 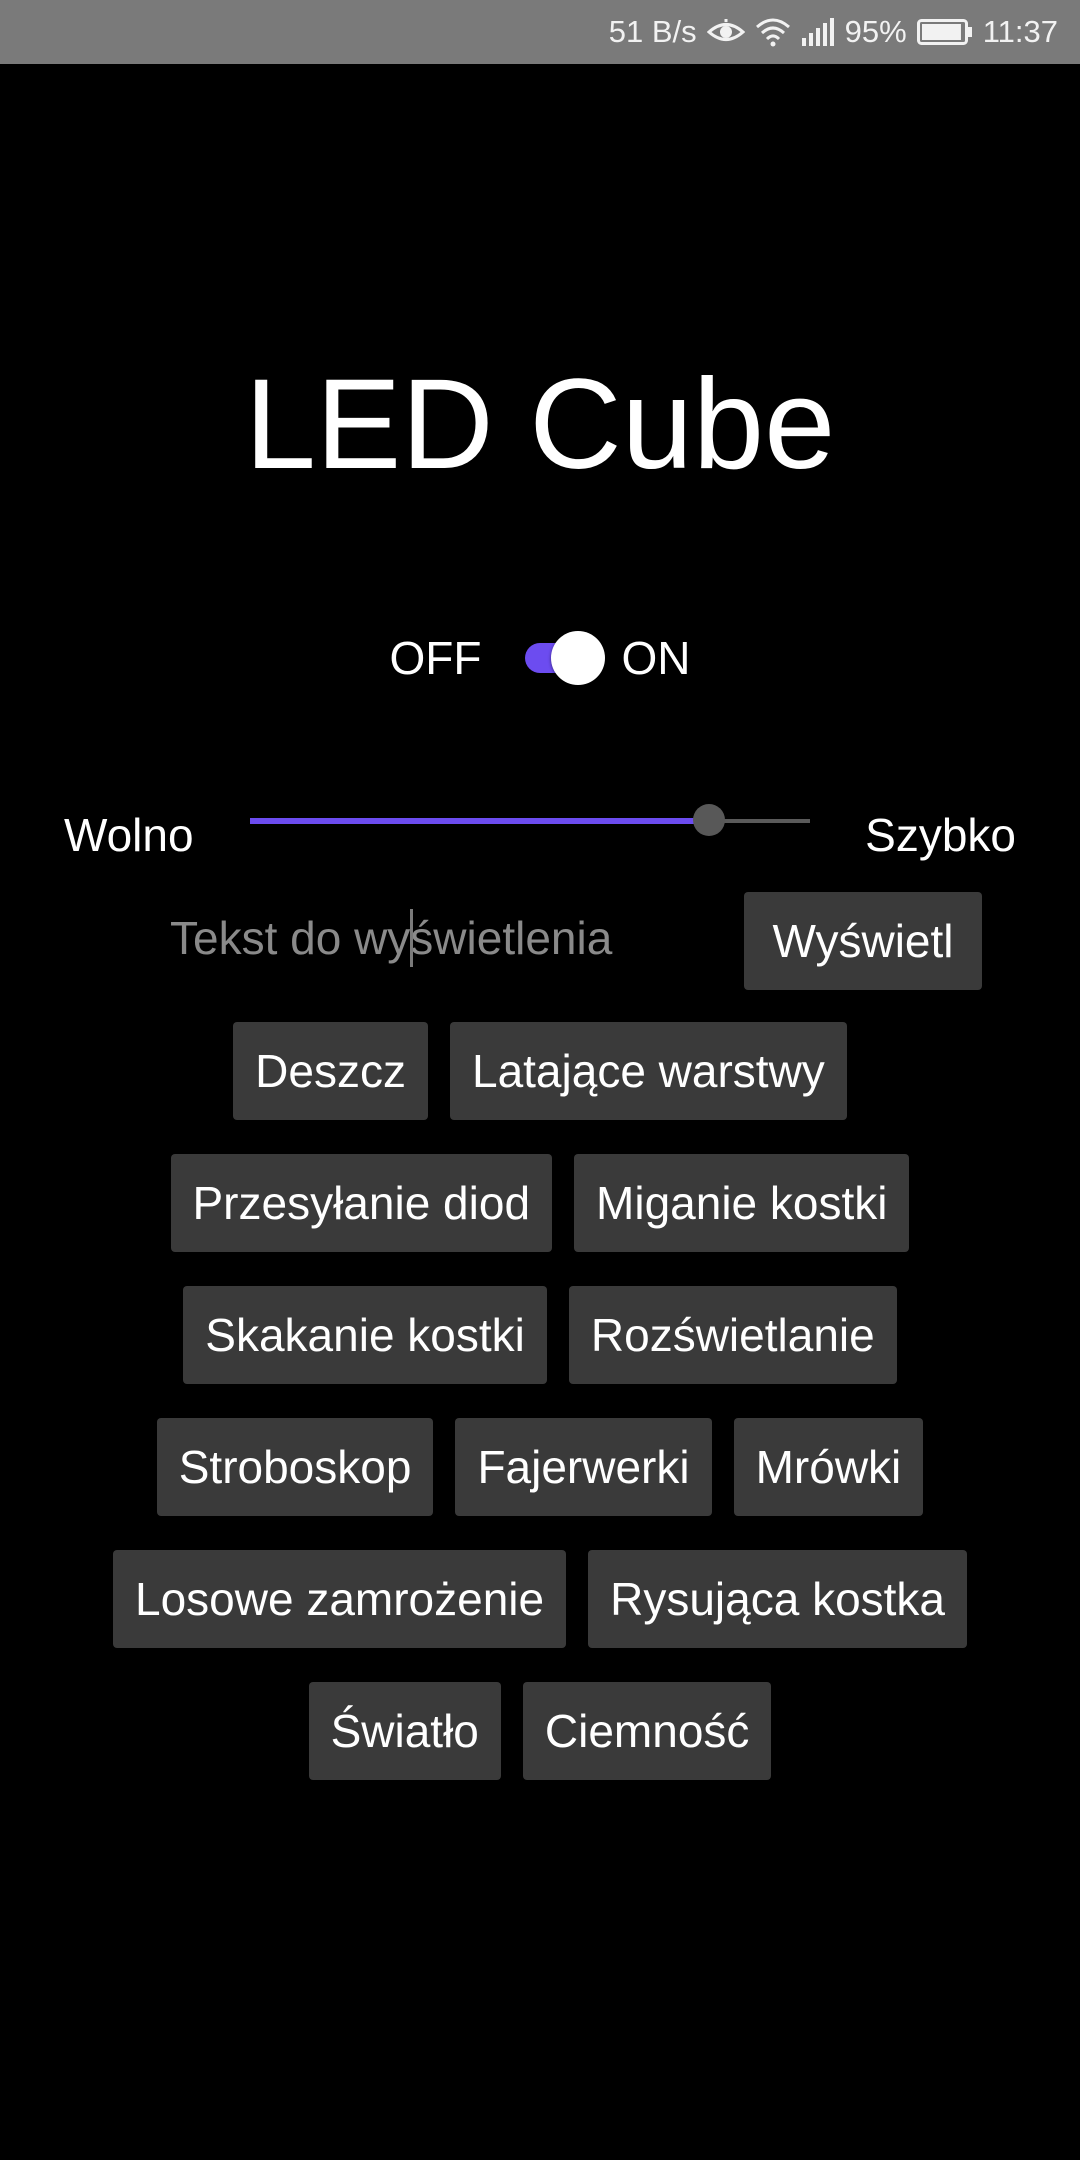 I want to click on effect-row: Światło Ciemność, so click(x=540, y=1731).